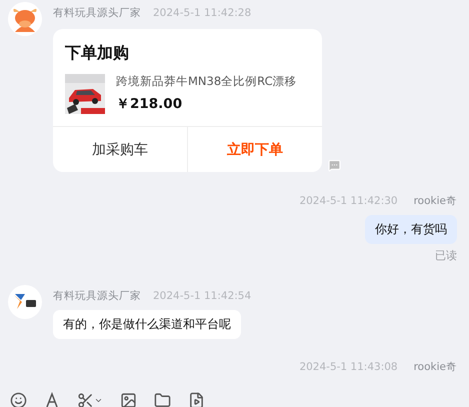 The image size is (469, 407). I want to click on image-icon, so click(128, 399).